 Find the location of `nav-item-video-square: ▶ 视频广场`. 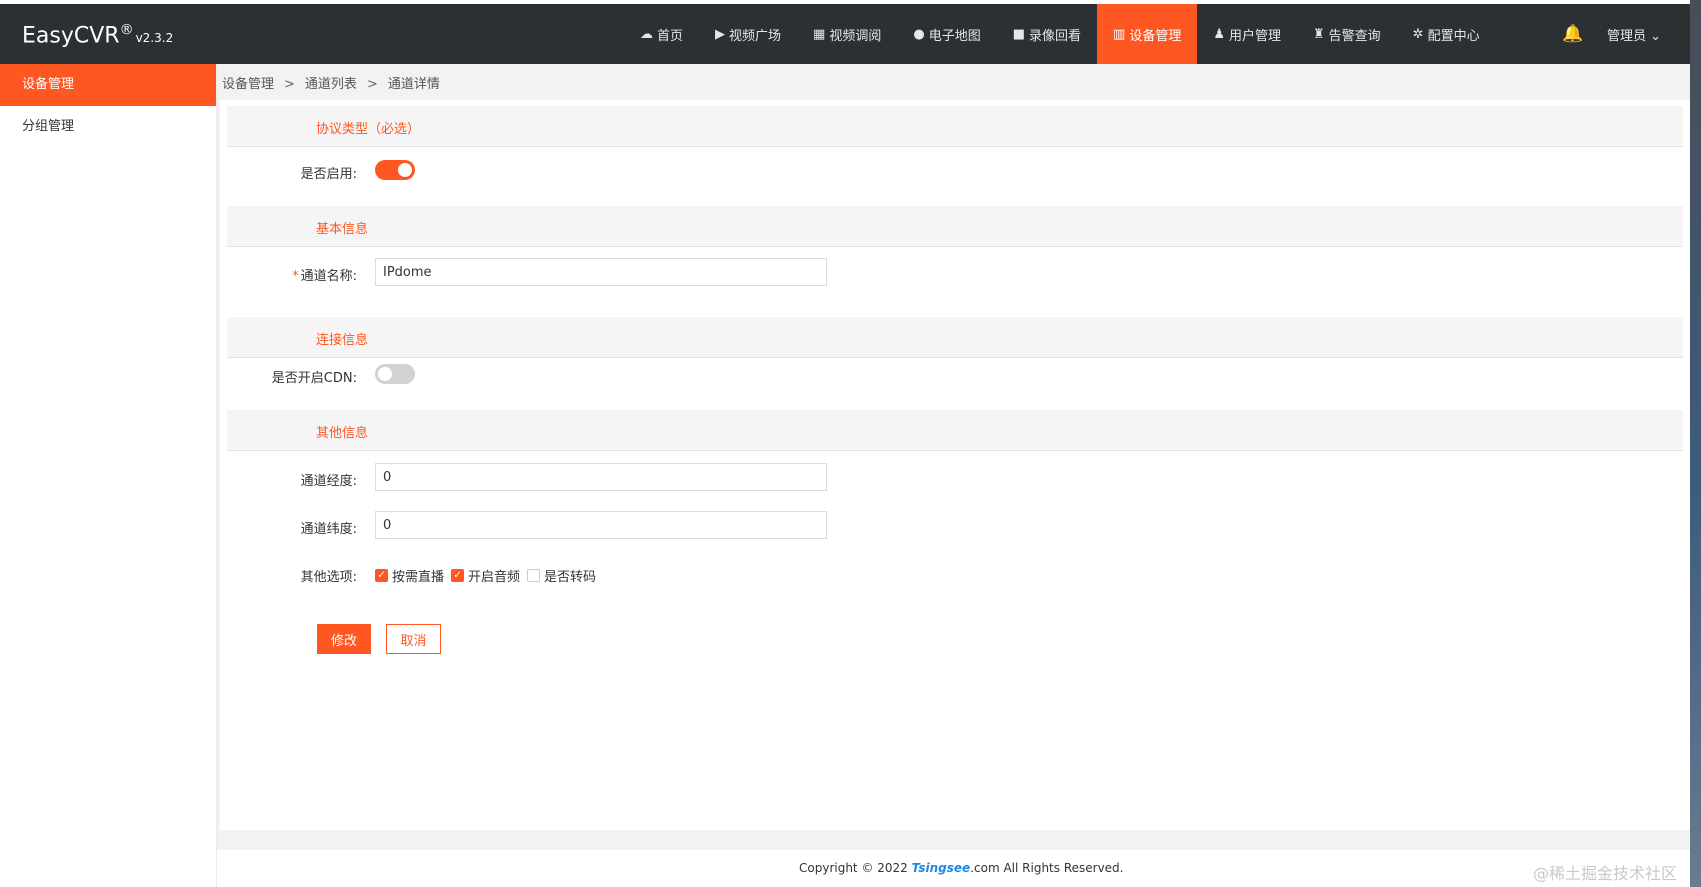

nav-item-video-square: ▶ 视频广场 is located at coordinates (748, 34).